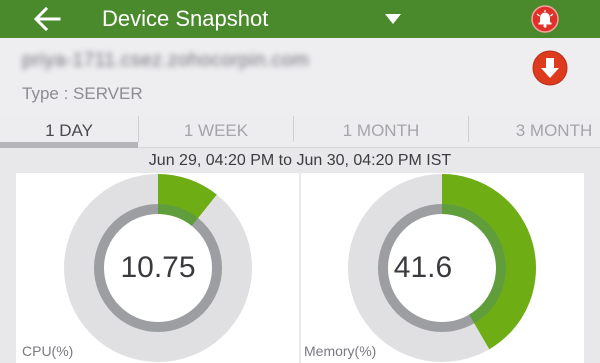 Image resolution: width=600 pixels, height=363 pixels. I want to click on tab-3-month: 3 MONTH, so click(534, 131).